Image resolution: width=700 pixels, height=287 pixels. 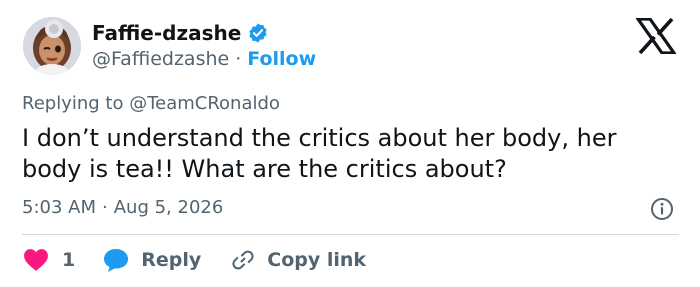 I want to click on like-button: 1, so click(x=49, y=260).